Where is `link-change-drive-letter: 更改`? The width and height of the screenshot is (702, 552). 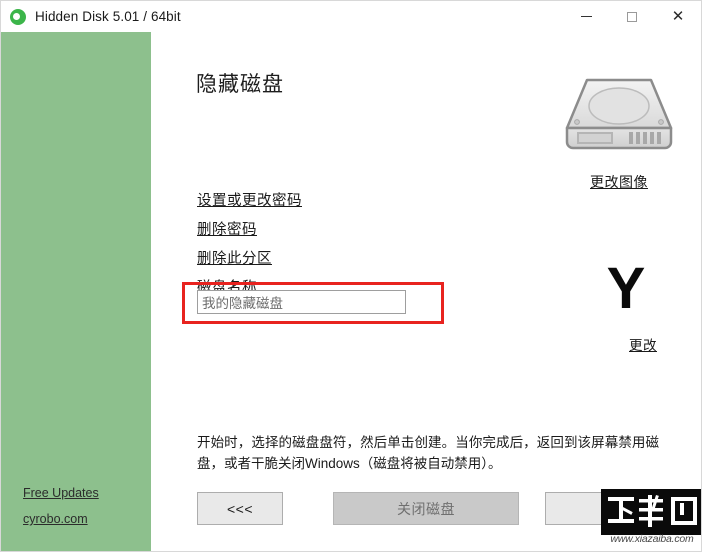
link-change-drive-letter: 更改 is located at coordinates (643, 344).